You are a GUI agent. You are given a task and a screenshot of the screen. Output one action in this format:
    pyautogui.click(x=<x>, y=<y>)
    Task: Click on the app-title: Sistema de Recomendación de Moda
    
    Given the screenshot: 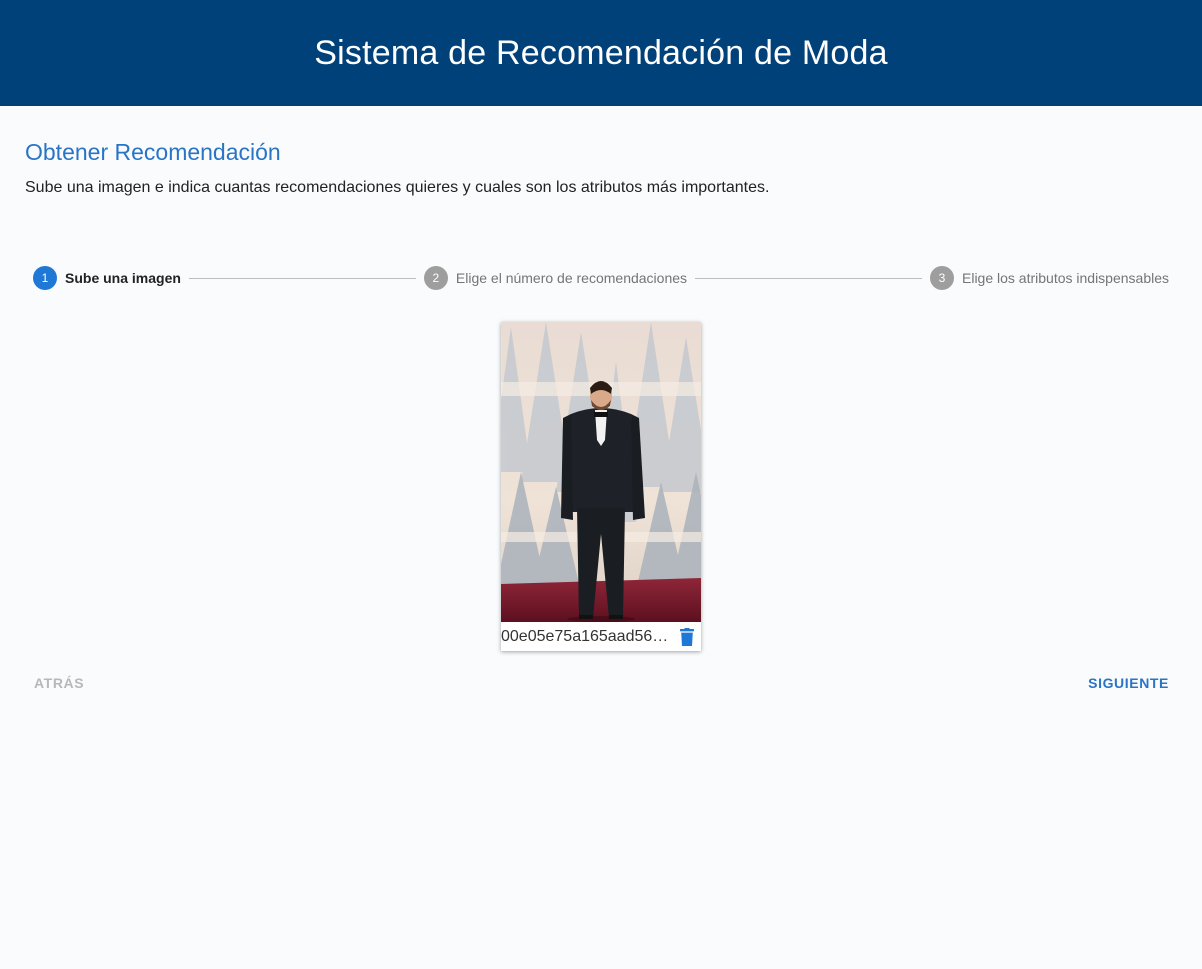 What is the action you would take?
    pyautogui.click(x=601, y=52)
    